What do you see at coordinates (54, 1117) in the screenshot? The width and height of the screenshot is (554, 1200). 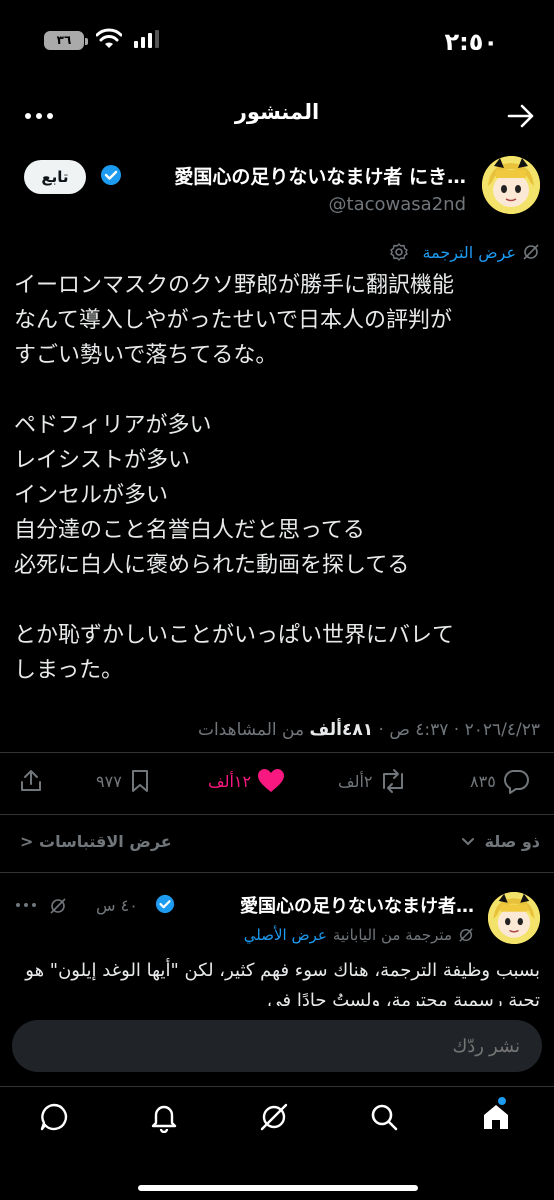 I see `messages-icon` at bounding box center [54, 1117].